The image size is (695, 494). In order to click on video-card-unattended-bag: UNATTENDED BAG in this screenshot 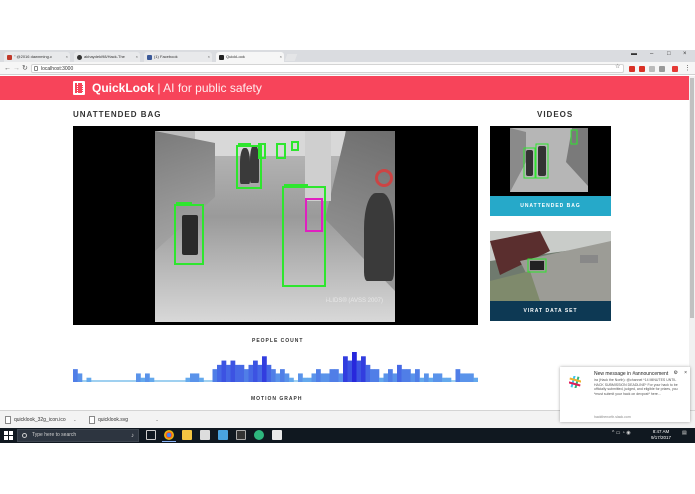, I will do `click(550, 171)`.